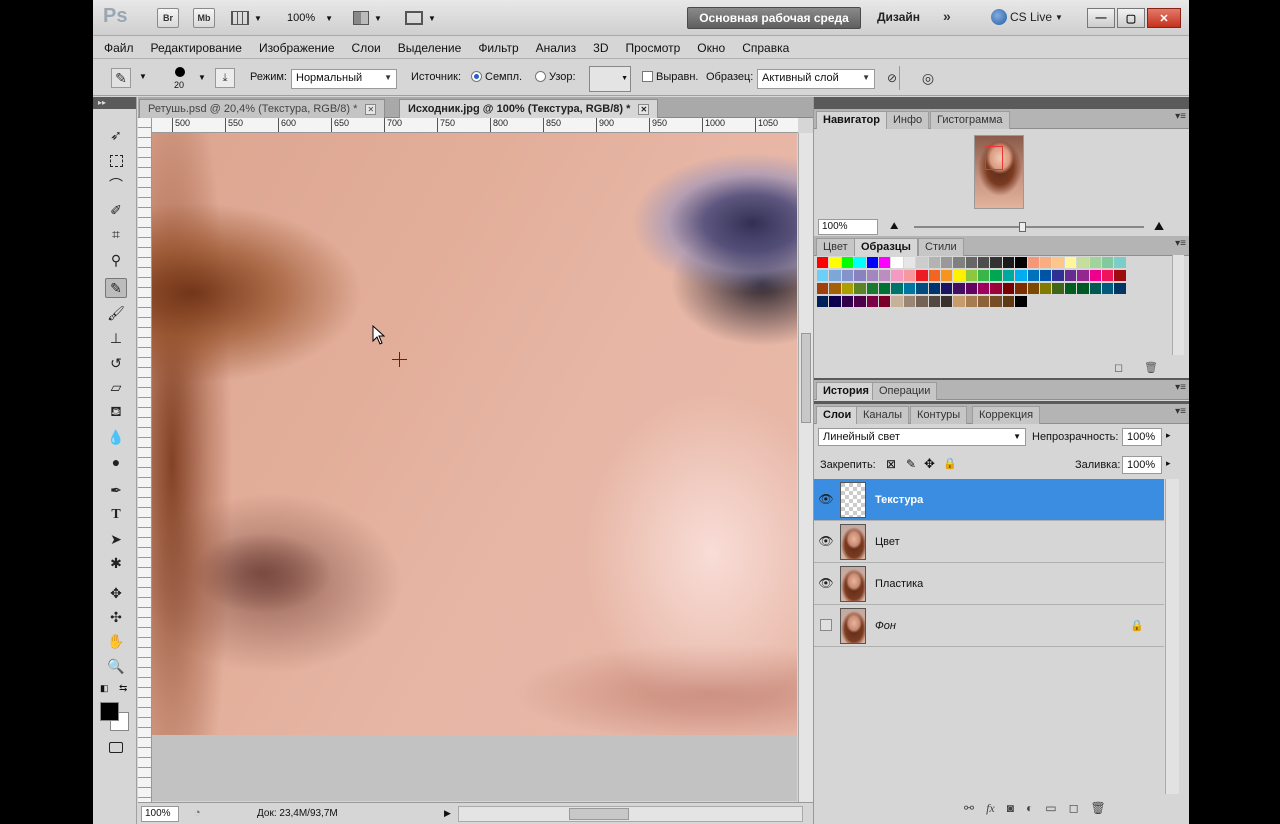  What do you see at coordinates (555, 77) in the screenshot?
I see `source-pattern-radio: Узор:` at bounding box center [555, 77].